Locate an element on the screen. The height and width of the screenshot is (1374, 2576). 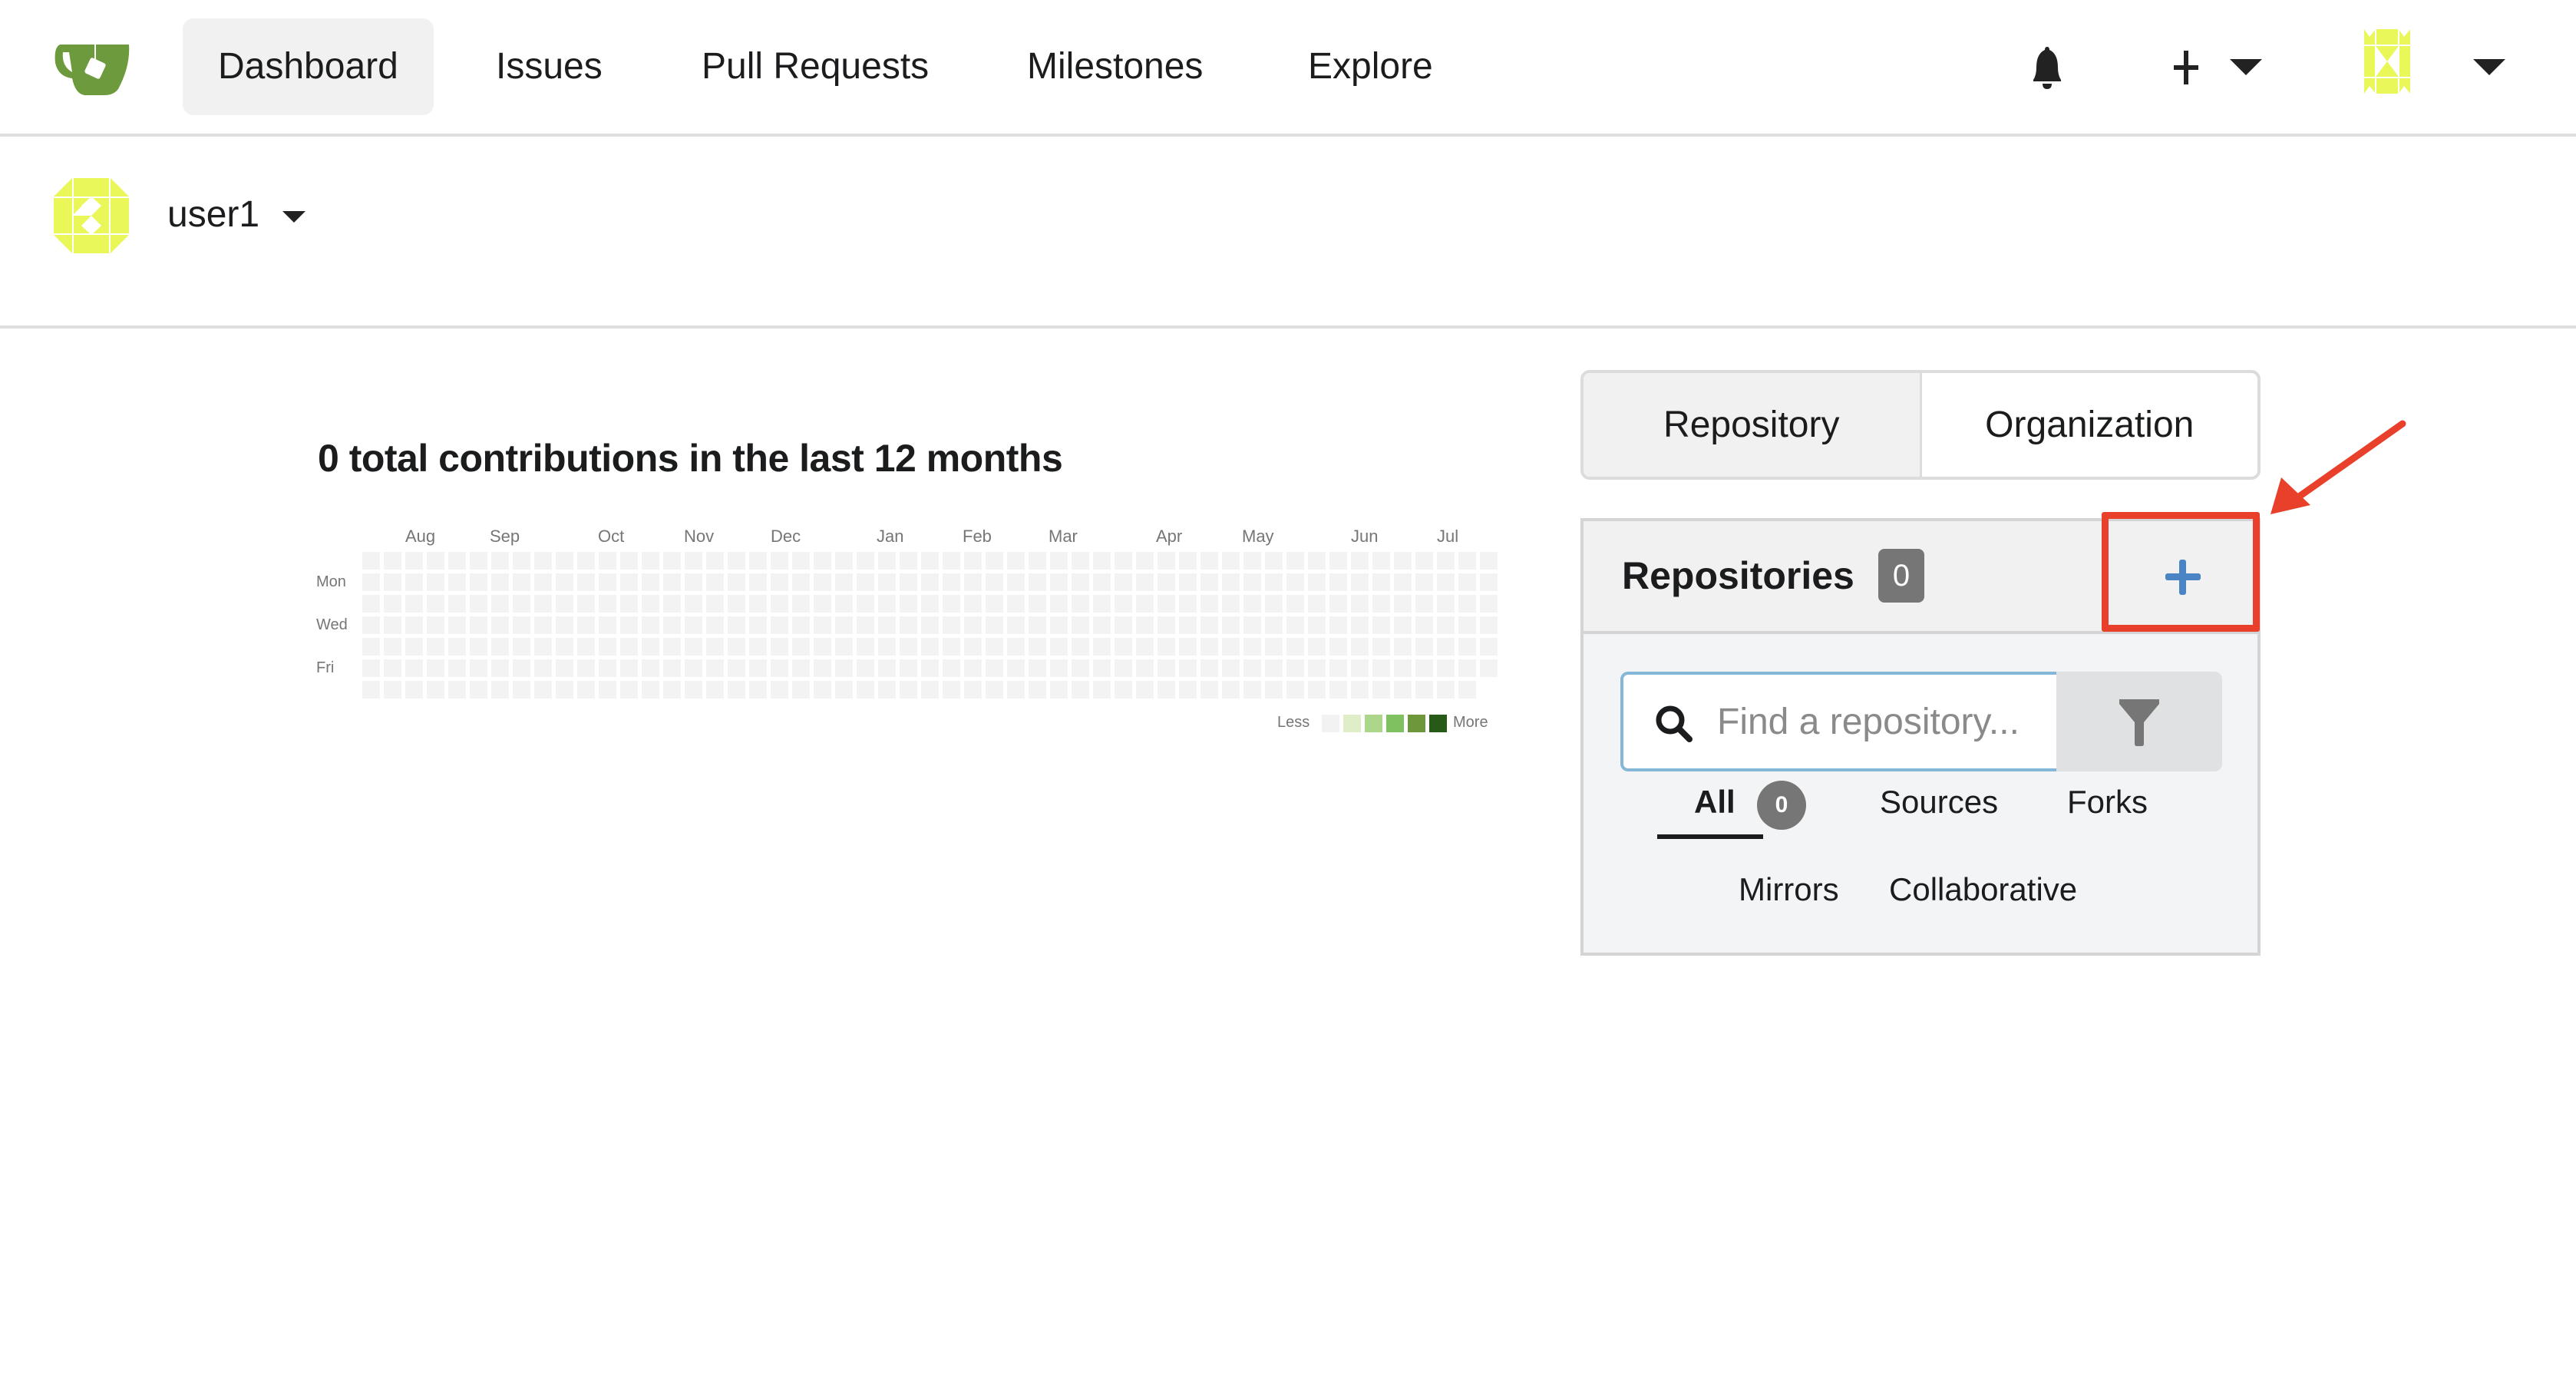
filter-tab-sources: Sources is located at coordinates (1939, 802).